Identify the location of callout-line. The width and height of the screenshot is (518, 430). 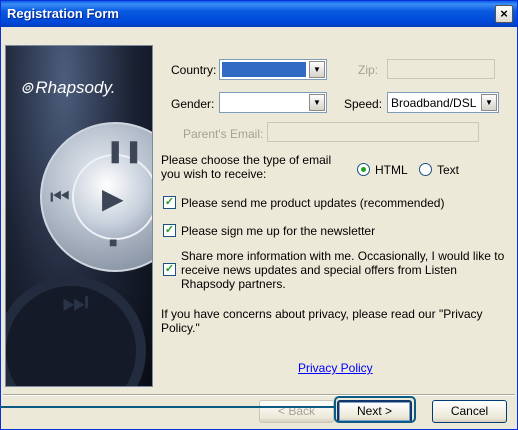
(168, 407).